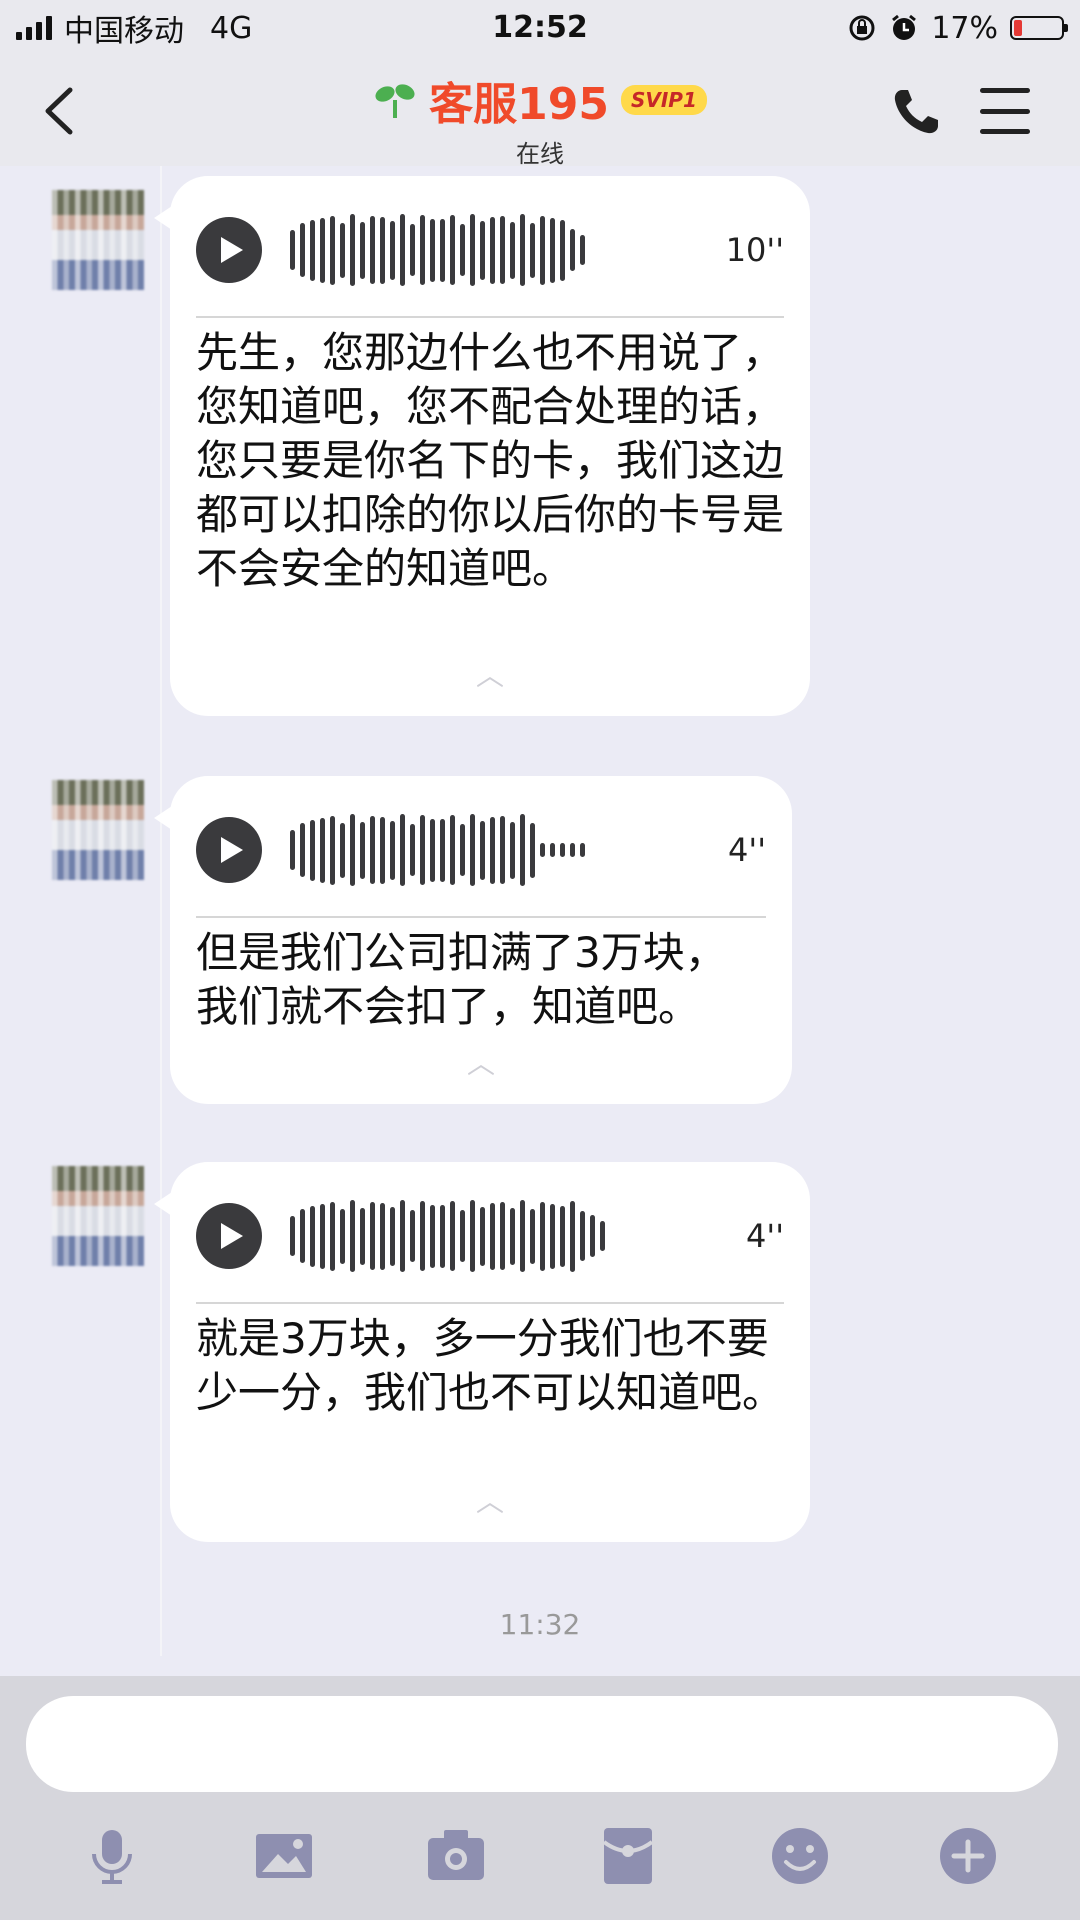 The width and height of the screenshot is (1080, 1920). Describe the element at coordinates (800, 1856) in the screenshot. I see `emoji-icon` at that location.